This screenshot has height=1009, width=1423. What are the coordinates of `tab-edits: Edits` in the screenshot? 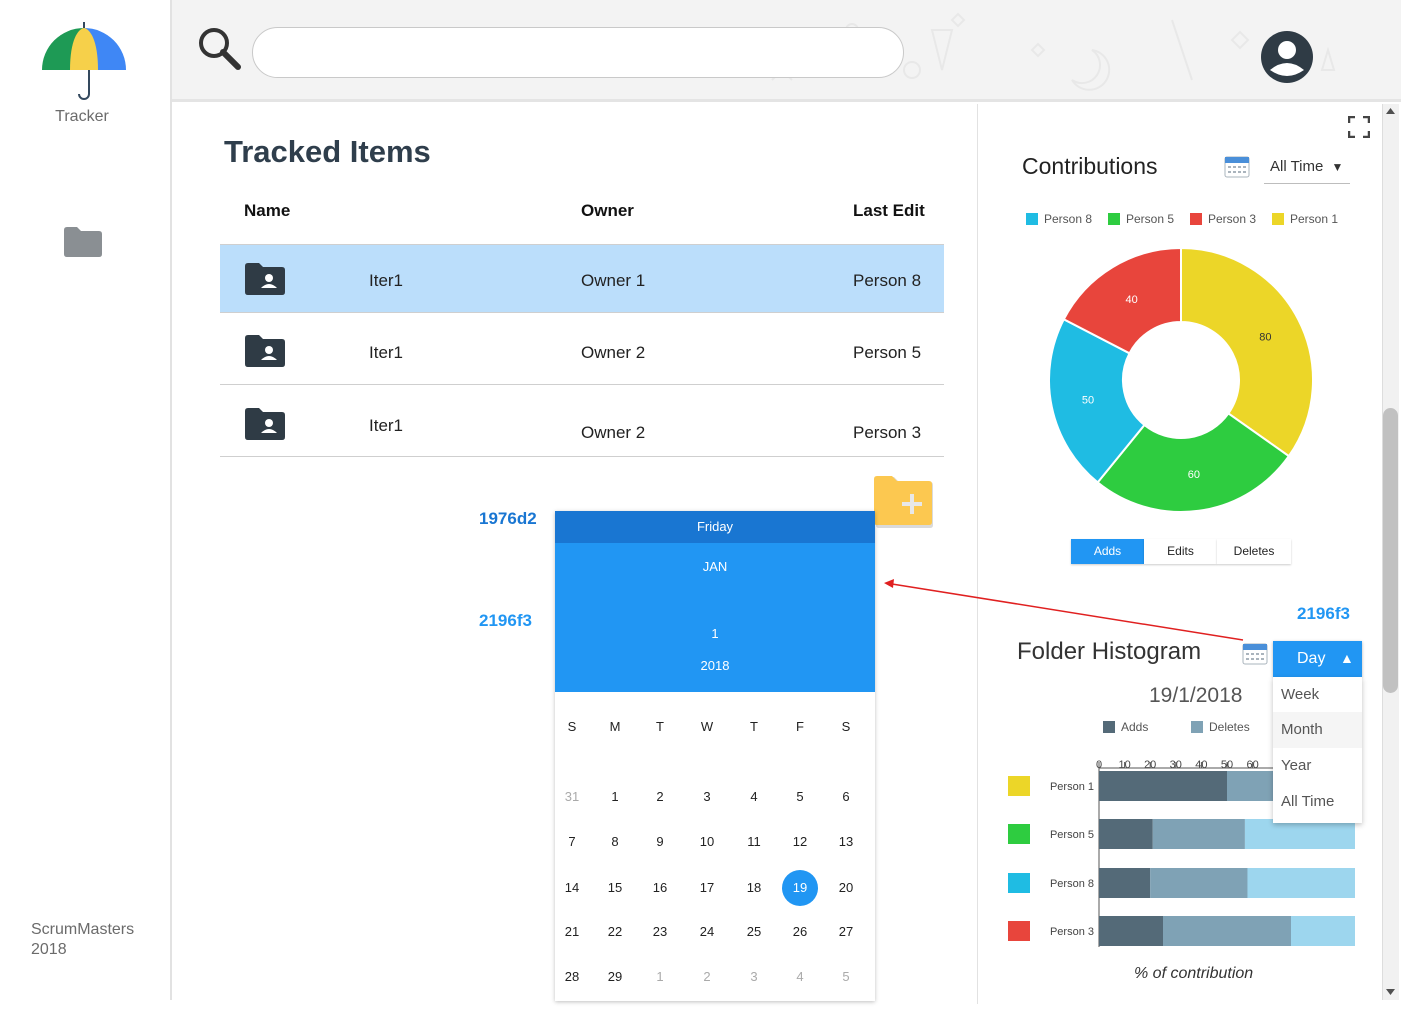 It's located at (1180, 551).